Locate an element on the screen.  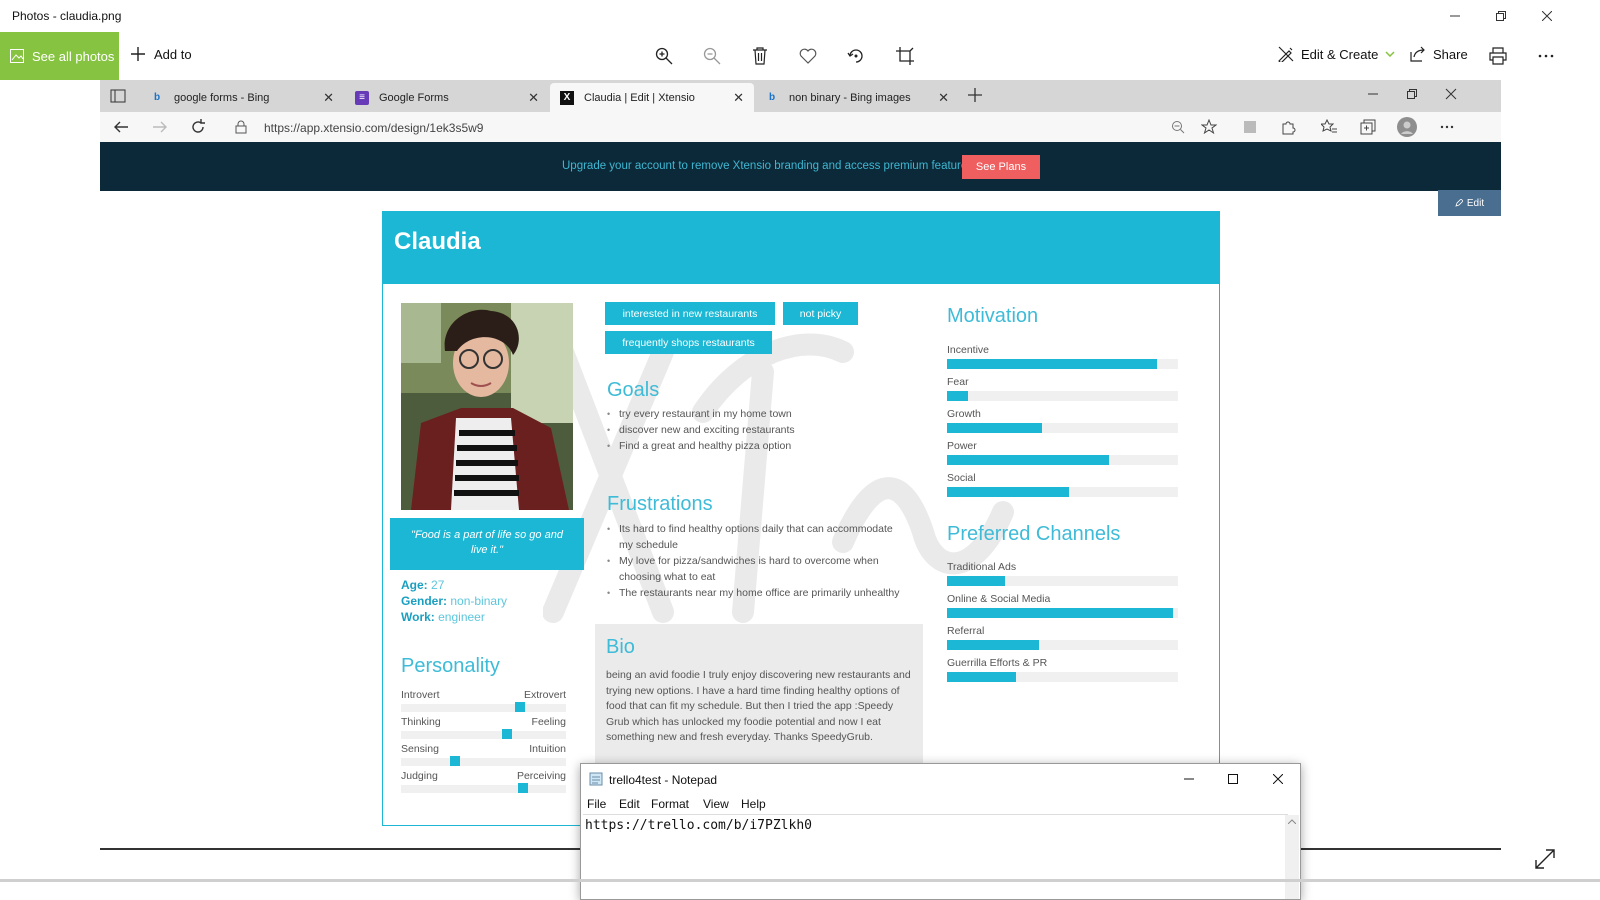
trait-left-label: Judging is located at coordinates (419, 776).